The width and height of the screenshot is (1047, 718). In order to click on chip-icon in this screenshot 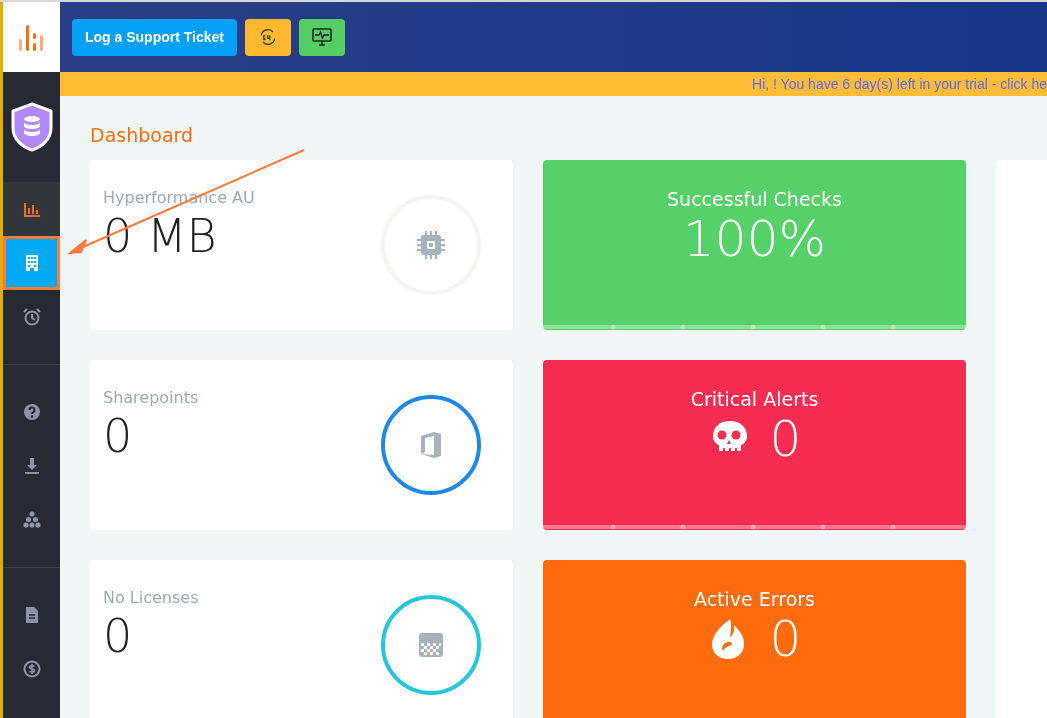, I will do `click(431, 245)`.